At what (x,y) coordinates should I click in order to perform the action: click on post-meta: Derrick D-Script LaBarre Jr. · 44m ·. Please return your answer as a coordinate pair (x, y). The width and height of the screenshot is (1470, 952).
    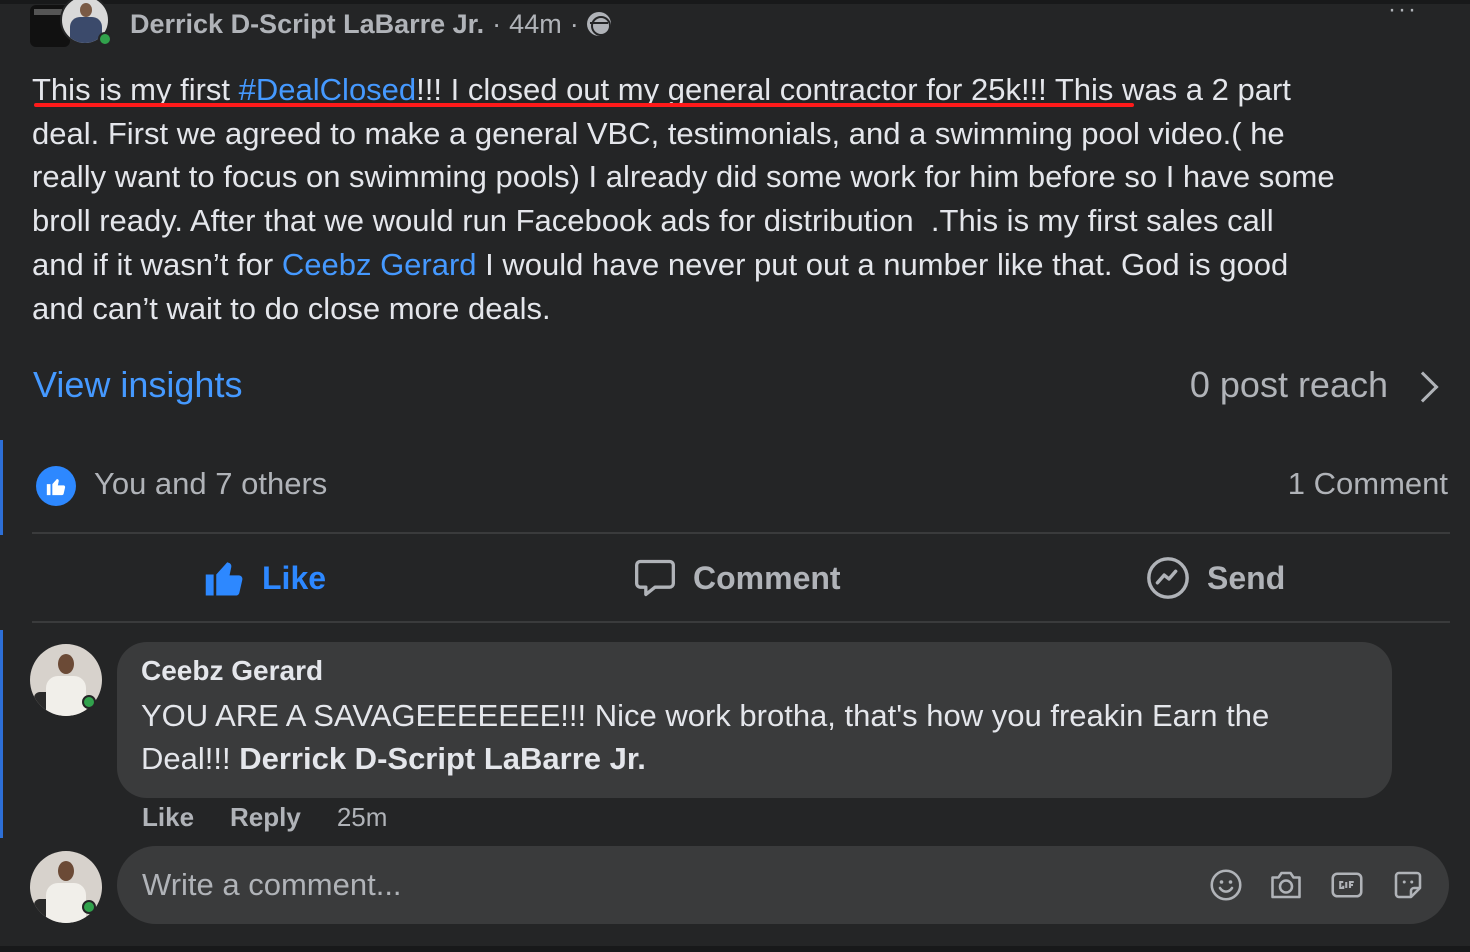
    Looking at the image, I should click on (370, 24).